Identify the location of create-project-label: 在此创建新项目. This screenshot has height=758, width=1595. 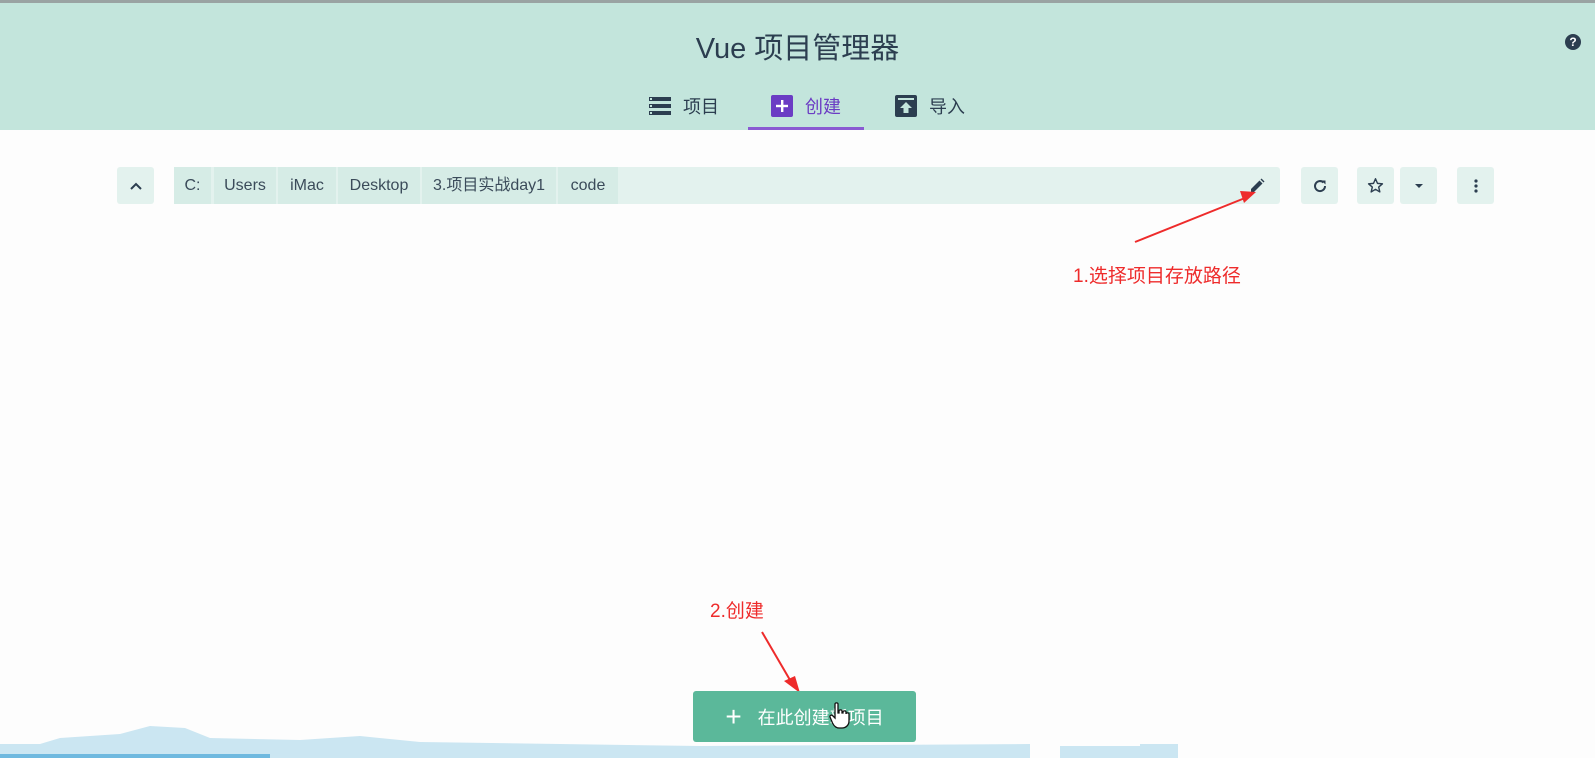
(820, 717).